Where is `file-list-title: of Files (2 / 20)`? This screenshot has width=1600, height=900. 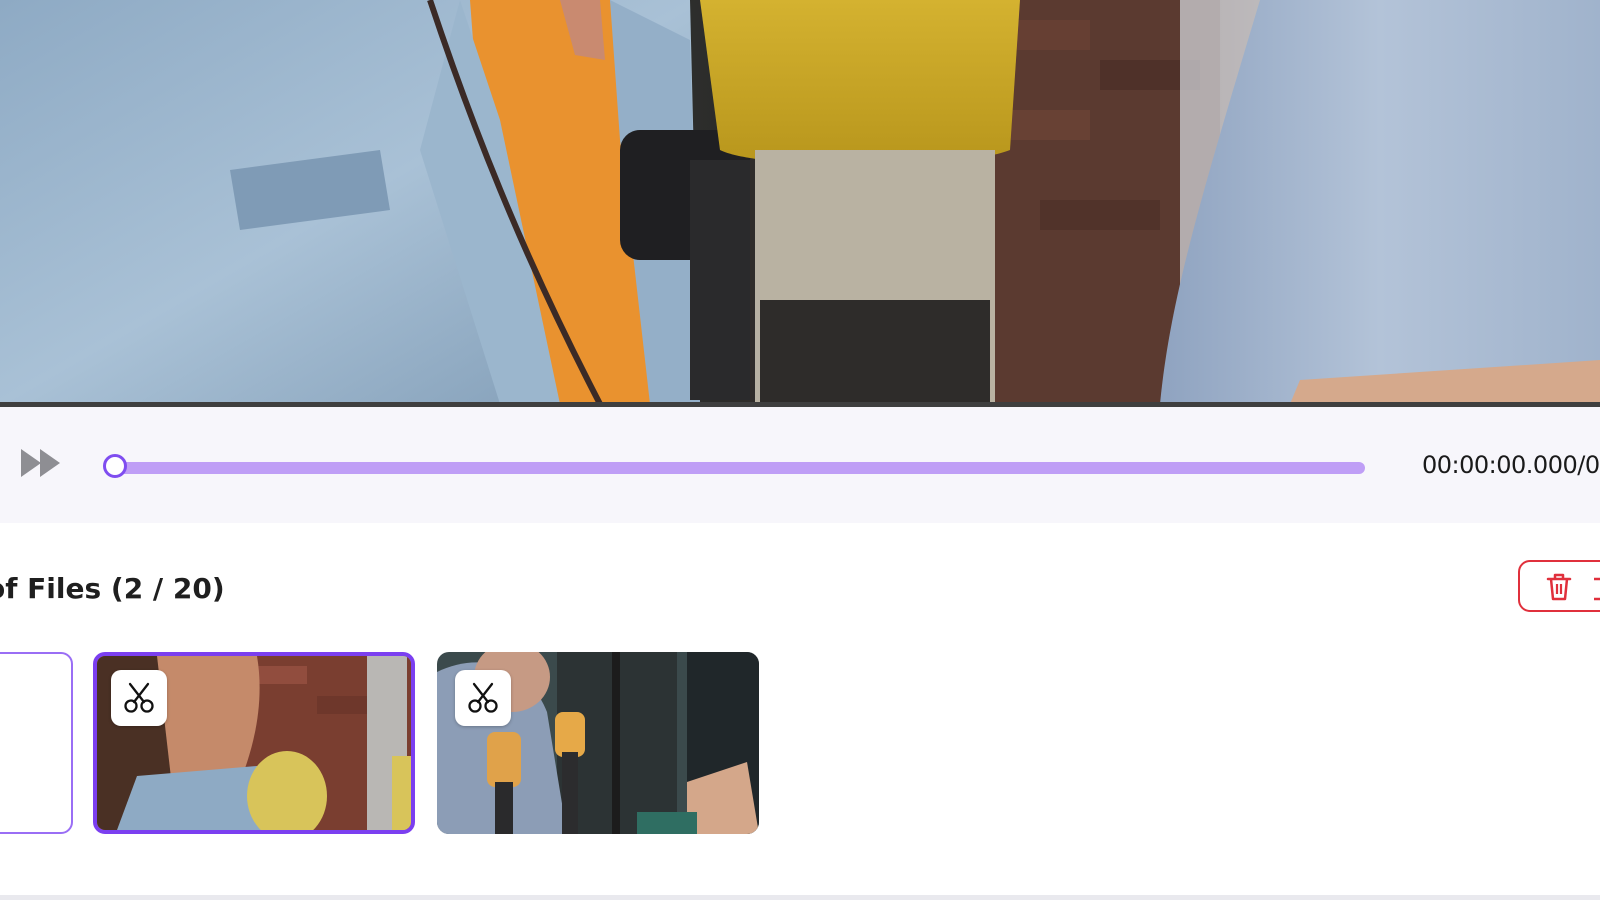
file-list-title: of Files (2 / 20) is located at coordinates (112, 588).